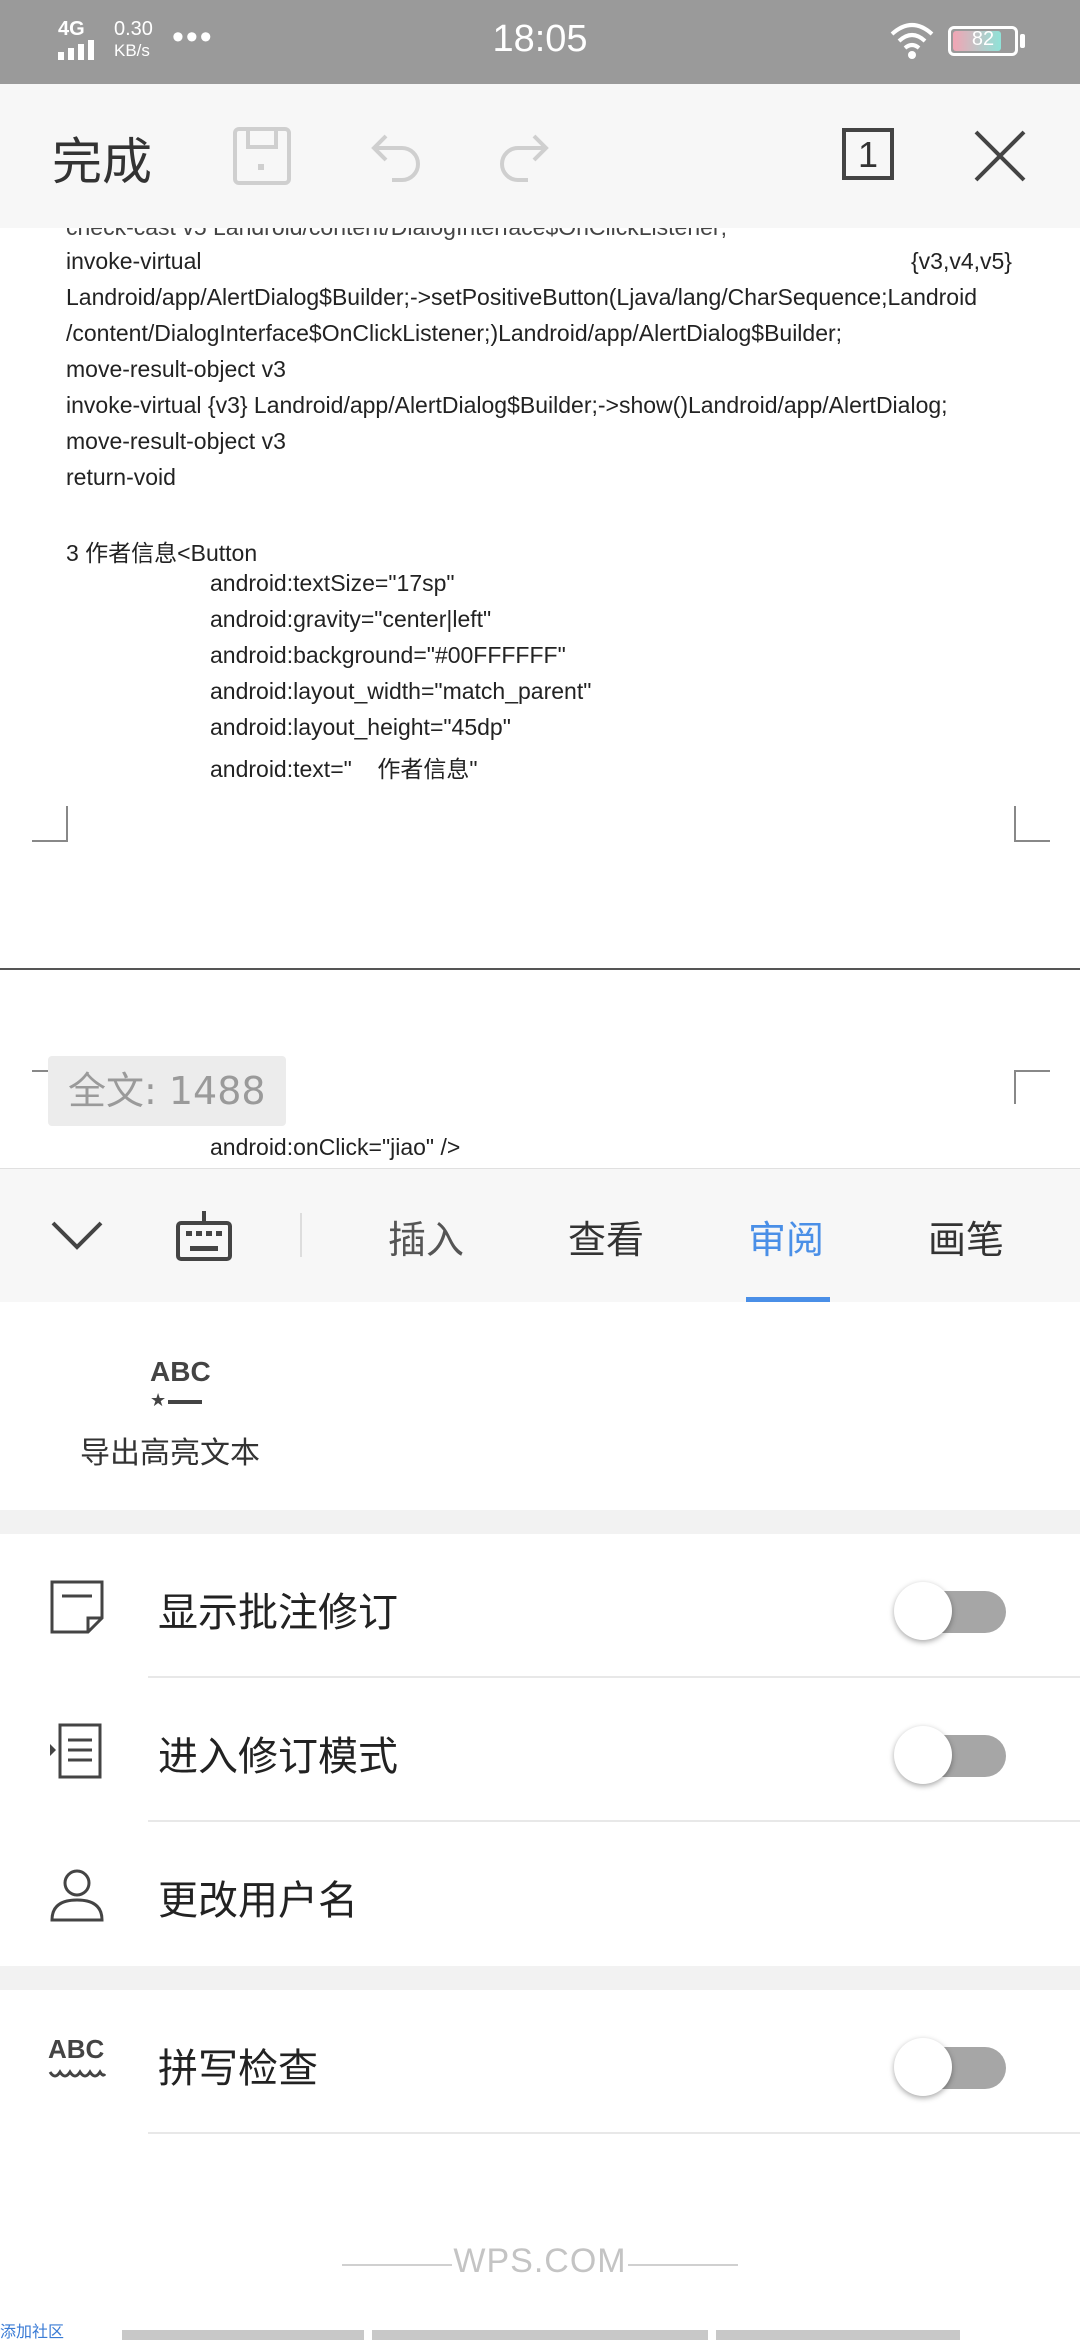 Image resolution: width=1080 pixels, height=2342 pixels. Describe the element at coordinates (134, 261) in the screenshot. I see `doc-line: invoke-virtual` at that location.